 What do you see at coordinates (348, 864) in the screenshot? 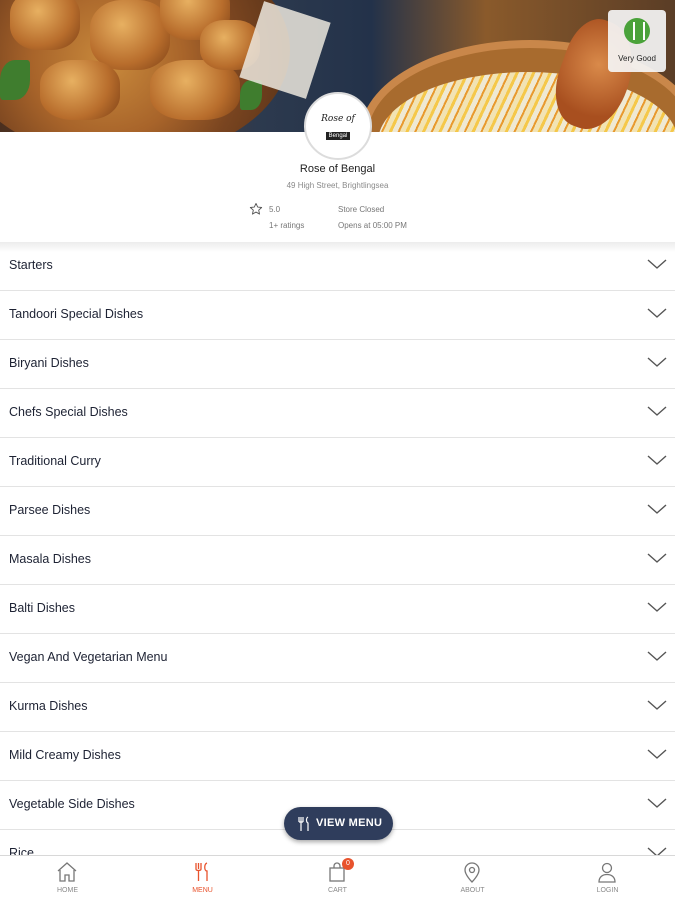
I see `cart-count-badge: 0` at bounding box center [348, 864].